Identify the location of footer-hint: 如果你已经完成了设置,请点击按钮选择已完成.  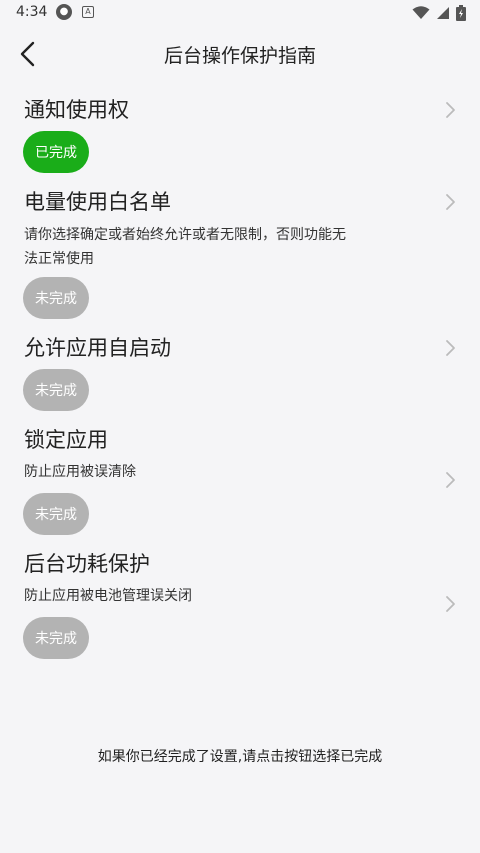
(240, 757).